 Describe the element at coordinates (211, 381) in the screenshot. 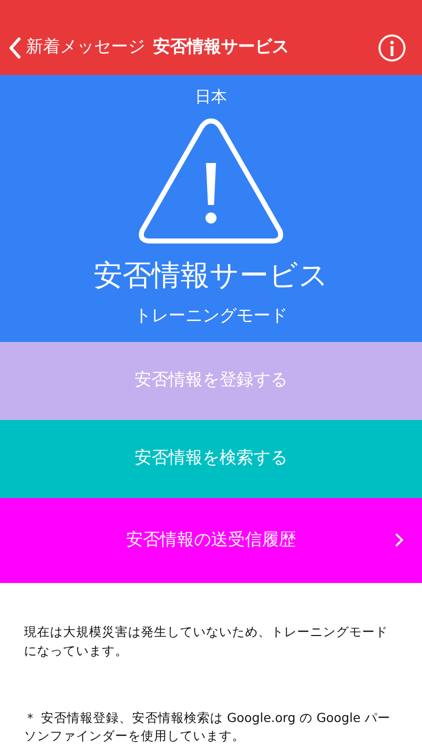

I see `menu-button: 安否情報を登録する` at that location.